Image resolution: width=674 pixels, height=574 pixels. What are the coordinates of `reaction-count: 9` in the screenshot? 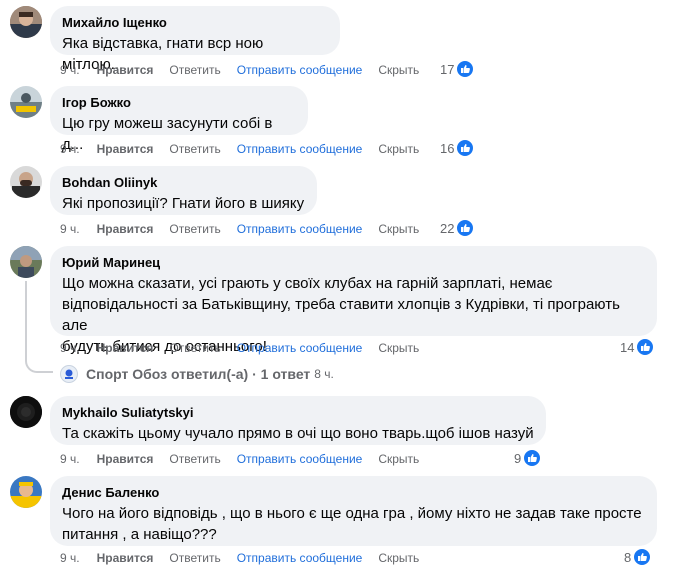 It's located at (528, 458).